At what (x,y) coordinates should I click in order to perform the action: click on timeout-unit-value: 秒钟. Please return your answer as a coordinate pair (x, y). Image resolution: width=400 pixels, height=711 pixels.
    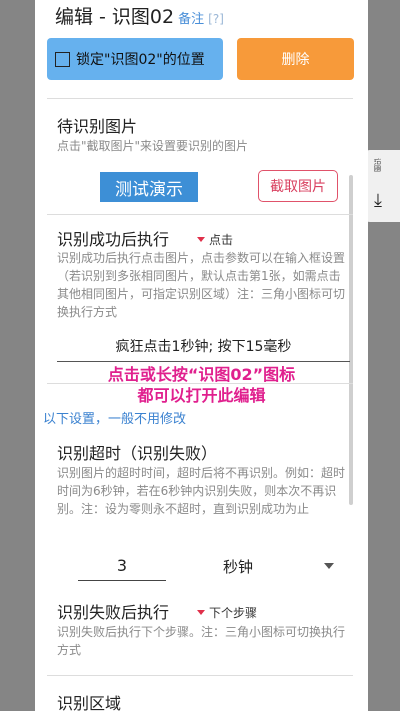
    Looking at the image, I should click on (238, 566).